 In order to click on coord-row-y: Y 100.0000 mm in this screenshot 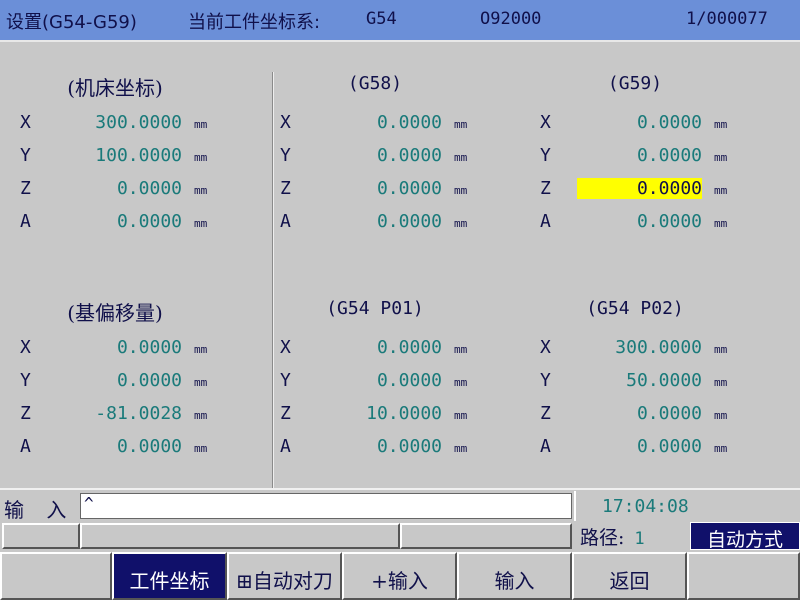, I will do `click(130, 158)`.